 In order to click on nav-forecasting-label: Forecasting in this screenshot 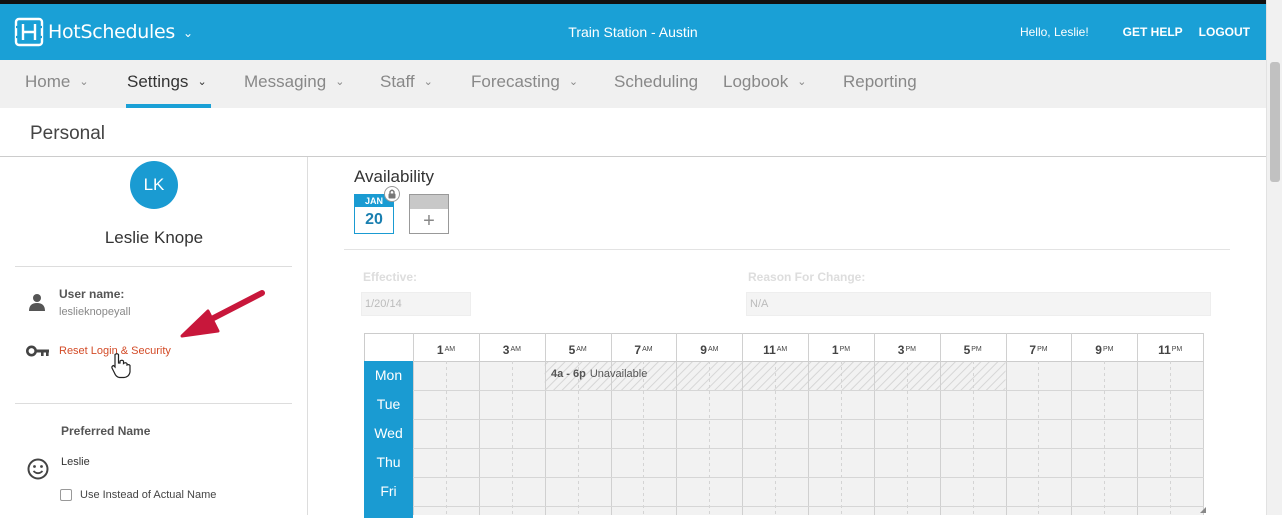, I will do `click(515, 81)`.